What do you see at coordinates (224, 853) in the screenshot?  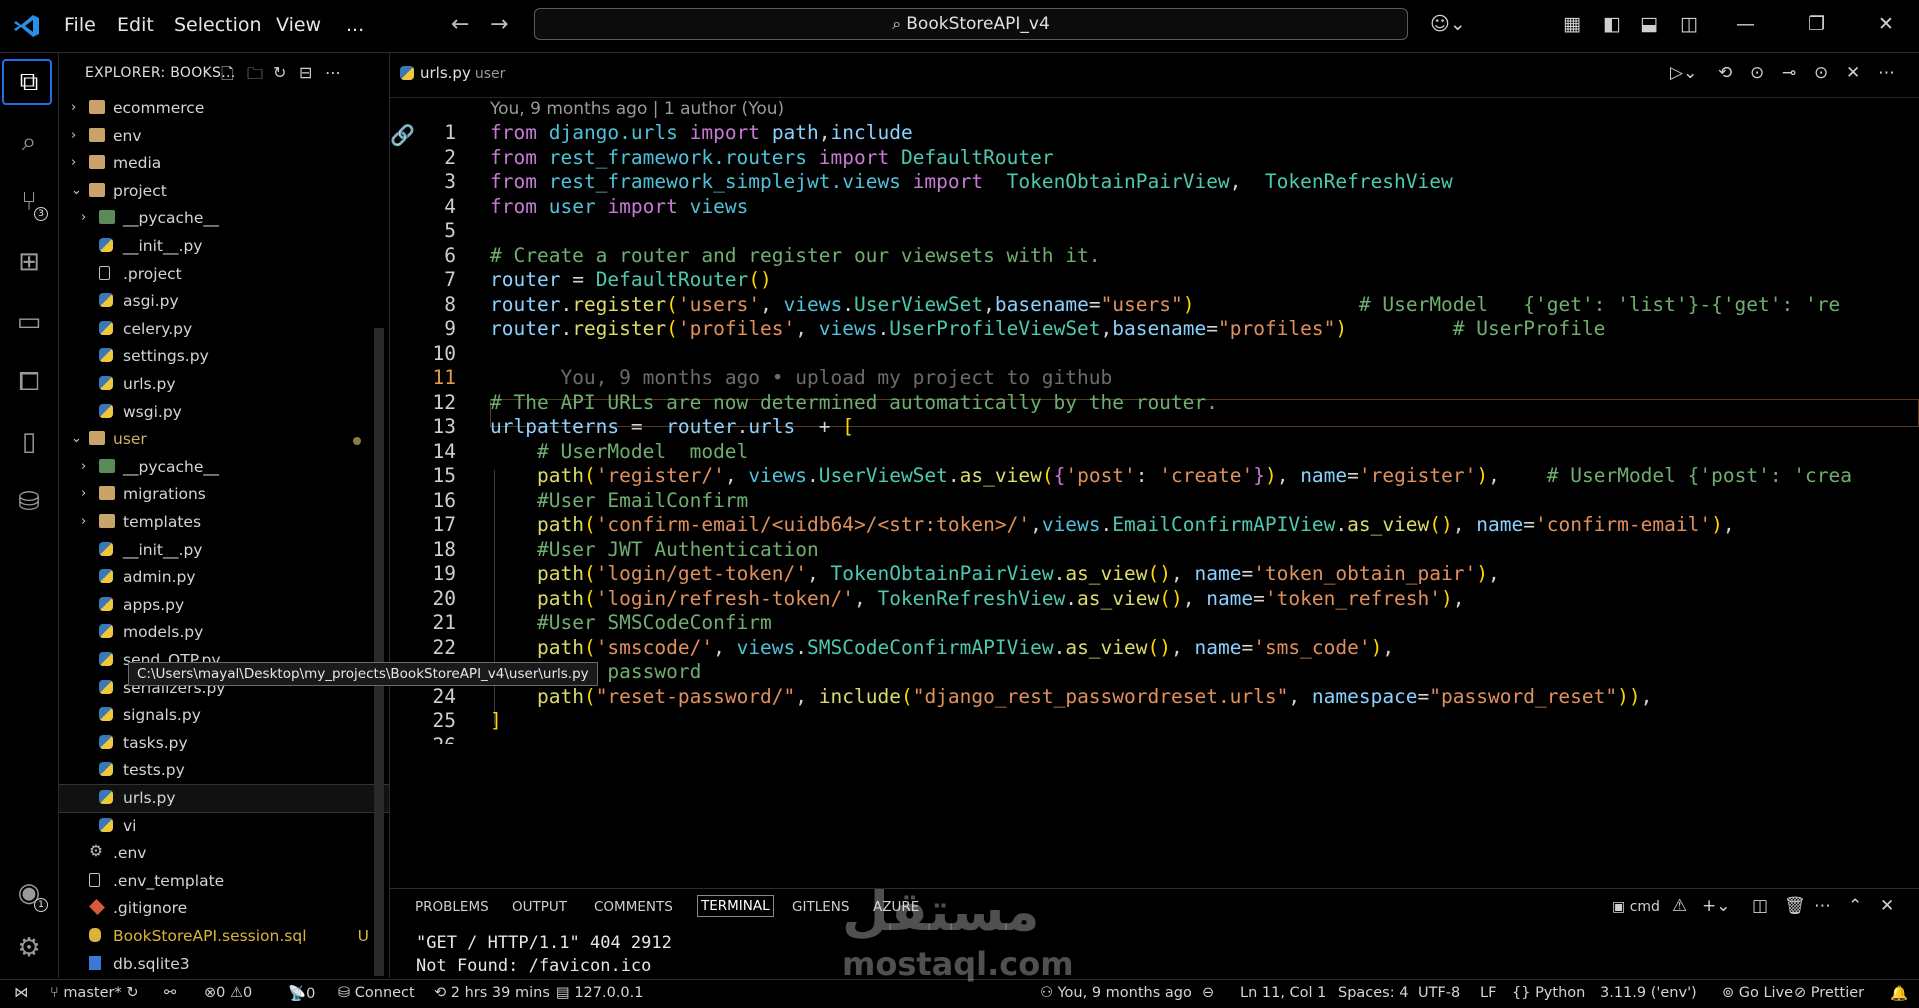 I see `tree-item: ⚙ .env` at bounding box center [224, 853].